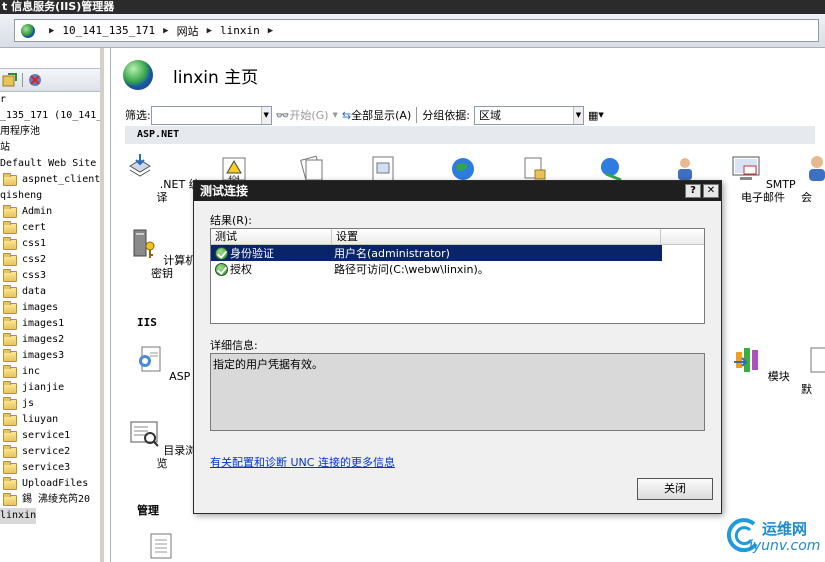 This screenshot has width=825, height=562. Describe the element at coordinates (50, 404) in the screenshot. I see `tree-item-folder: js` at that location.